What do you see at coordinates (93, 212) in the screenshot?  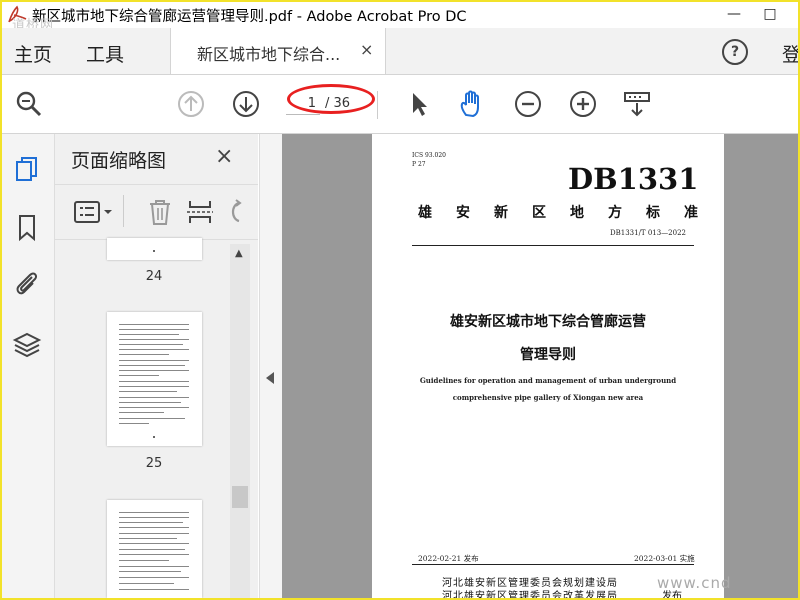 I see `thumbnail-options-icon` at bounding box center [93, 212].